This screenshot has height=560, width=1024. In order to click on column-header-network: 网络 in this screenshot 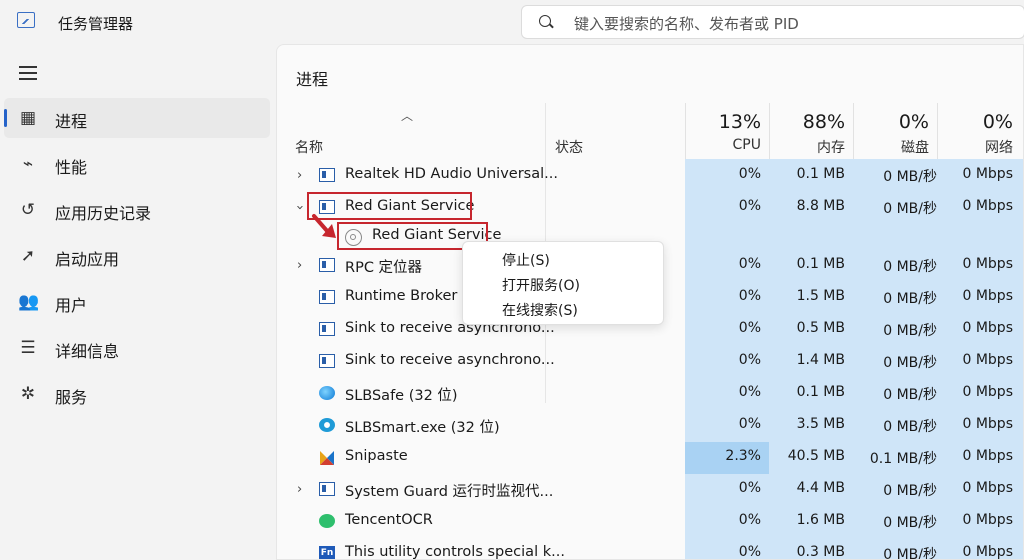, I will do `click(975, 147)`.